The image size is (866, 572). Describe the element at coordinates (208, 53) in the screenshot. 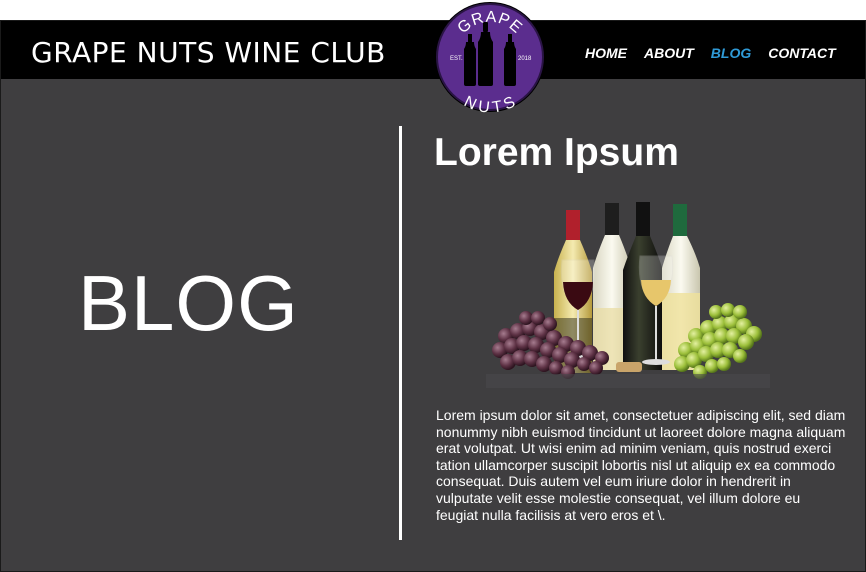

I see `site-title: GRAPE NUTS WINE CLUB` at that location.